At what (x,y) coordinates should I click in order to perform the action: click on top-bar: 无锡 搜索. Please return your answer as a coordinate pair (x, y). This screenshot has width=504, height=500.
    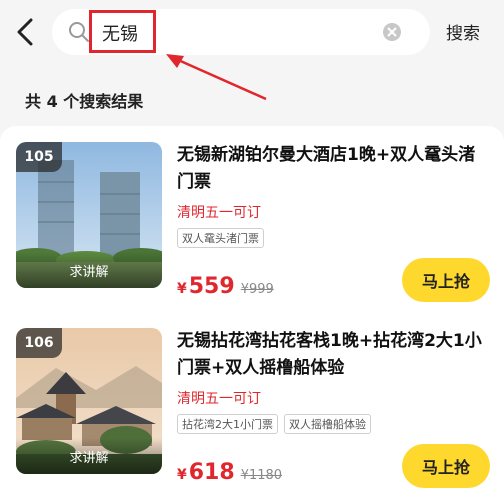
    Looking at the image, I should click on (252, 35).